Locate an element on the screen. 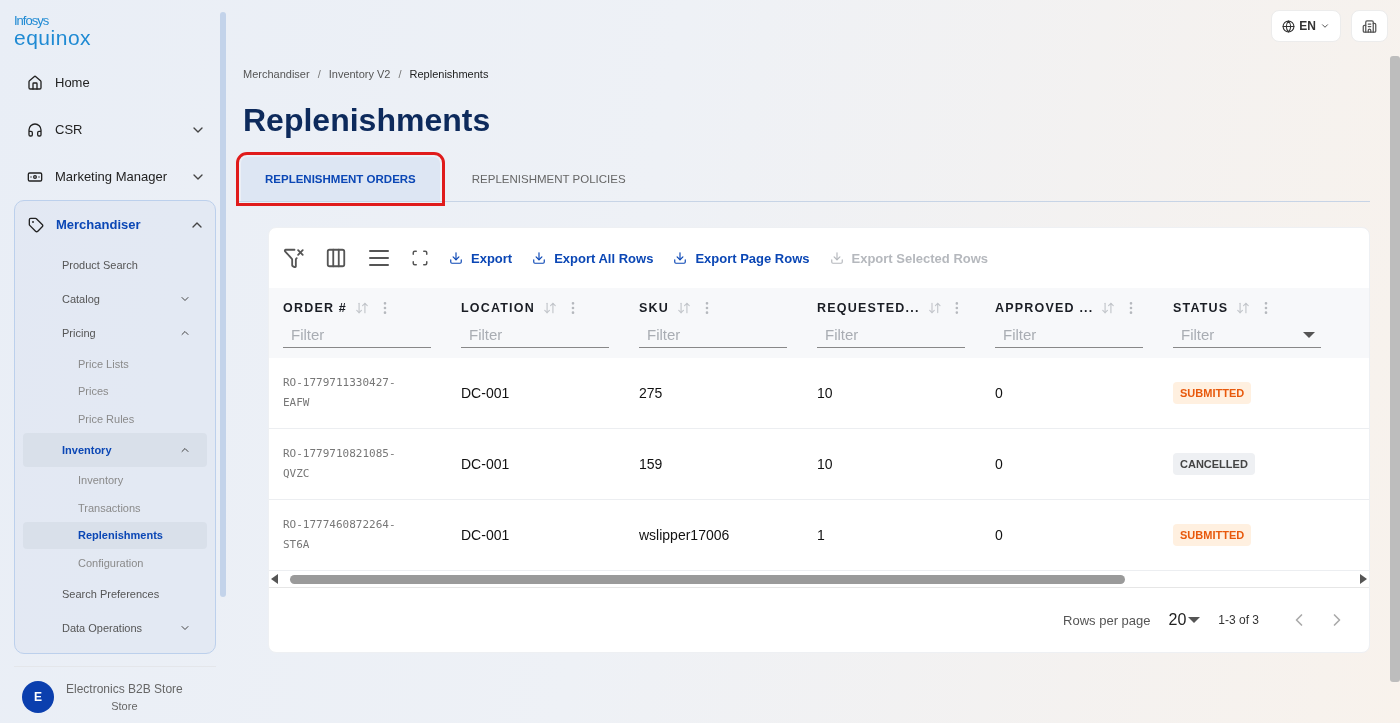 Image resolution: width=1400 pixels, height=723 pixels. headphones-icon is located at coordinates (35, 129).